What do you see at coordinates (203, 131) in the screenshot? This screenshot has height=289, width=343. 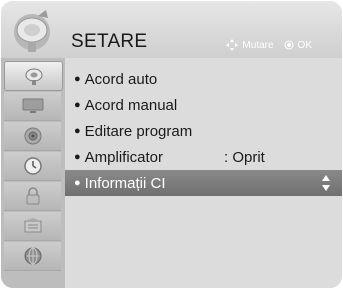 I see `menu-item-program-edit: ● Editare program` at bounding box center [203, 131].